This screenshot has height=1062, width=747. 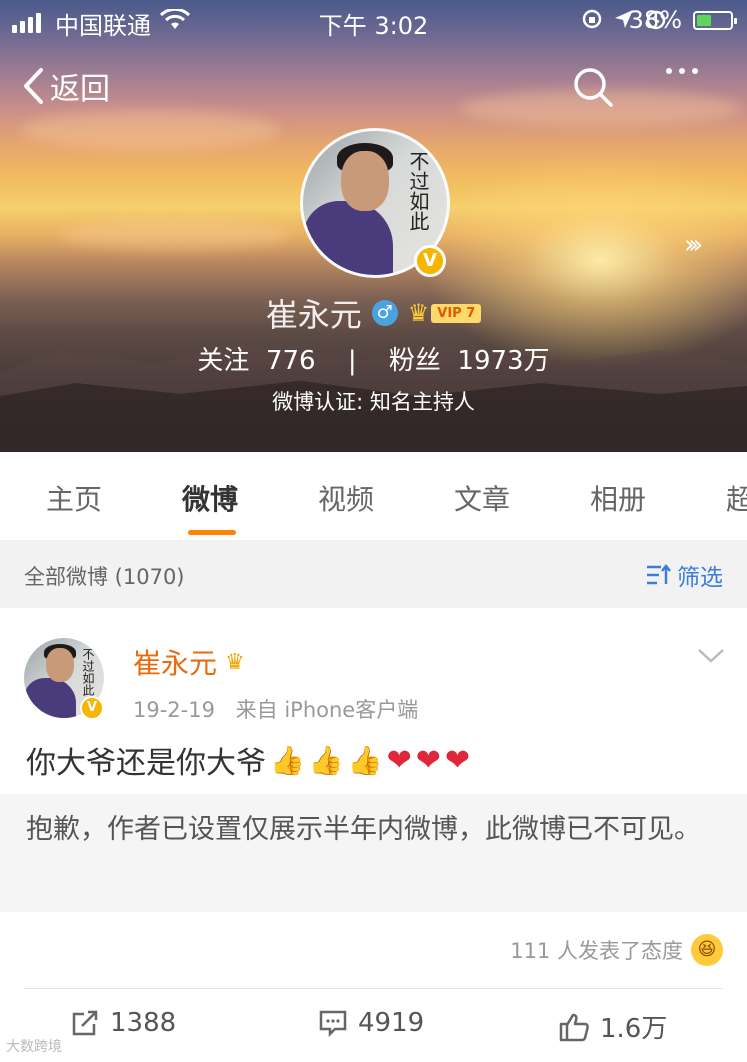 What do you see at coordinates (333, 1024) in the screenshot?
I see `comment-icon` at bounding box center [333, 1024].